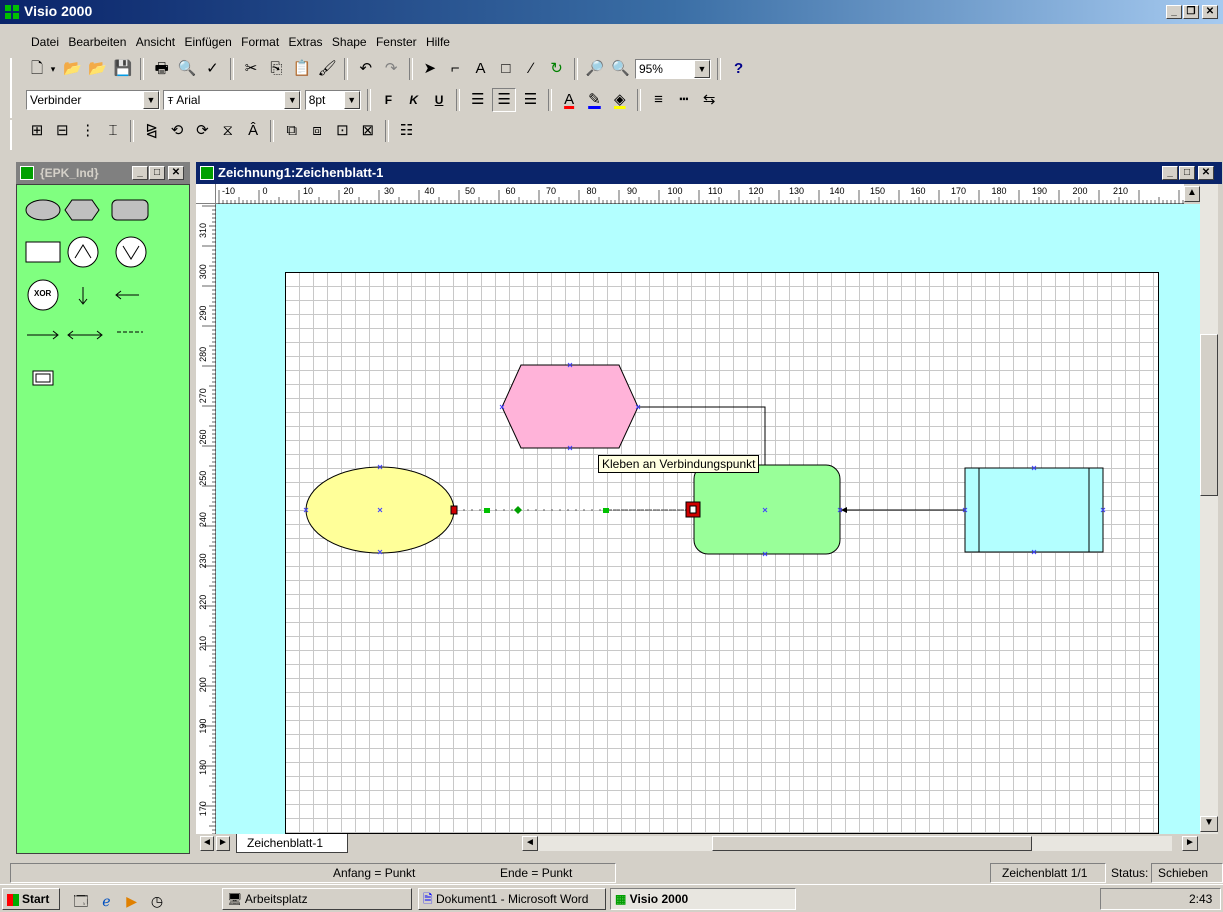 The width and height of the screenshot is (1223, 912). Describe the element at coordinates (703, 899) in the screenshot. I see `task-visio: ▦ Visio 2000` at that location.